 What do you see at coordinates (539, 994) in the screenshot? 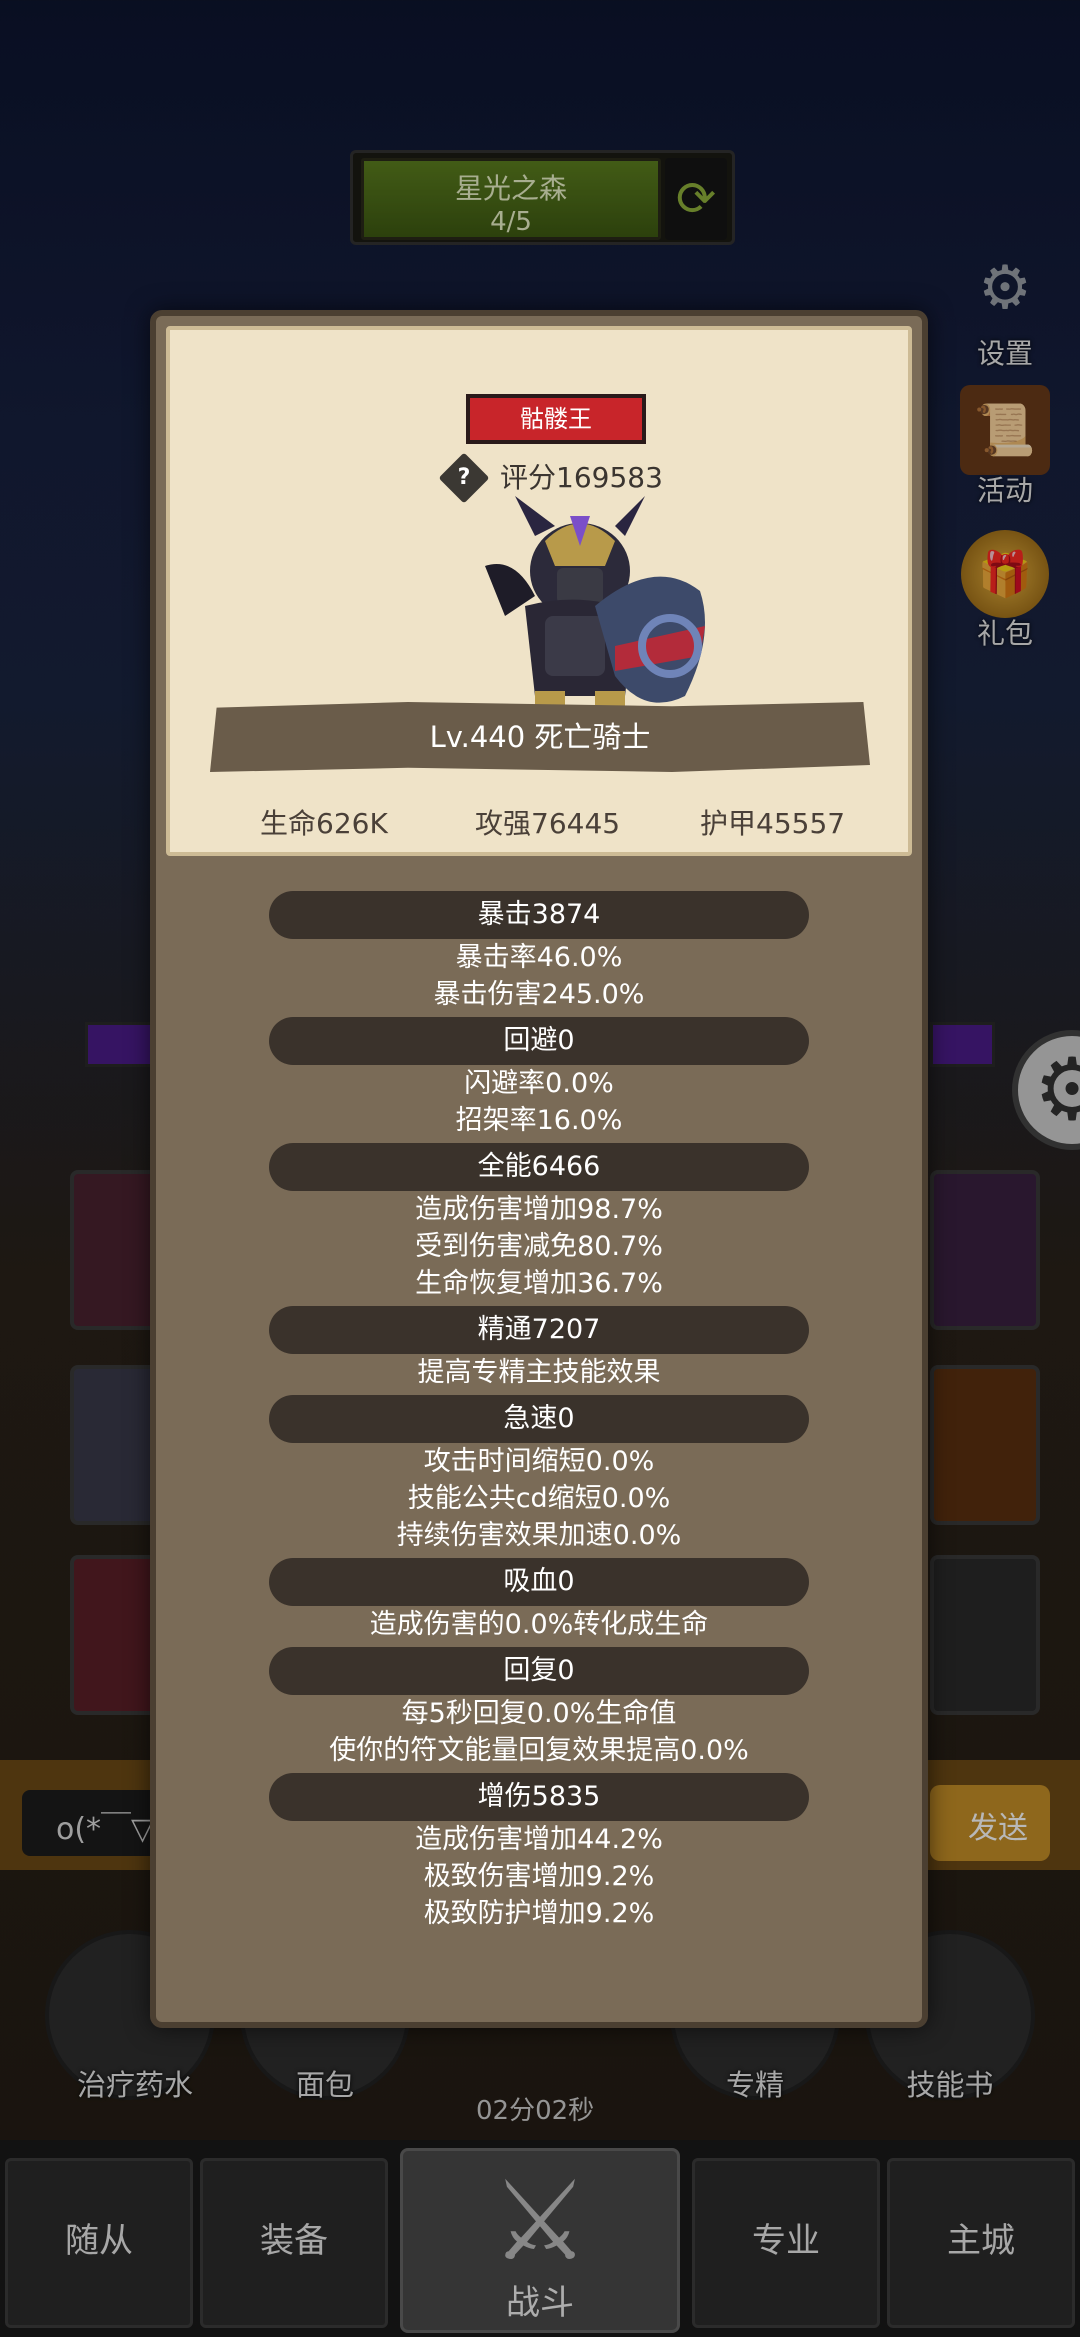
I see `stat-section-line: 暴击伤害245.0%` at bounding box center [539, 994].